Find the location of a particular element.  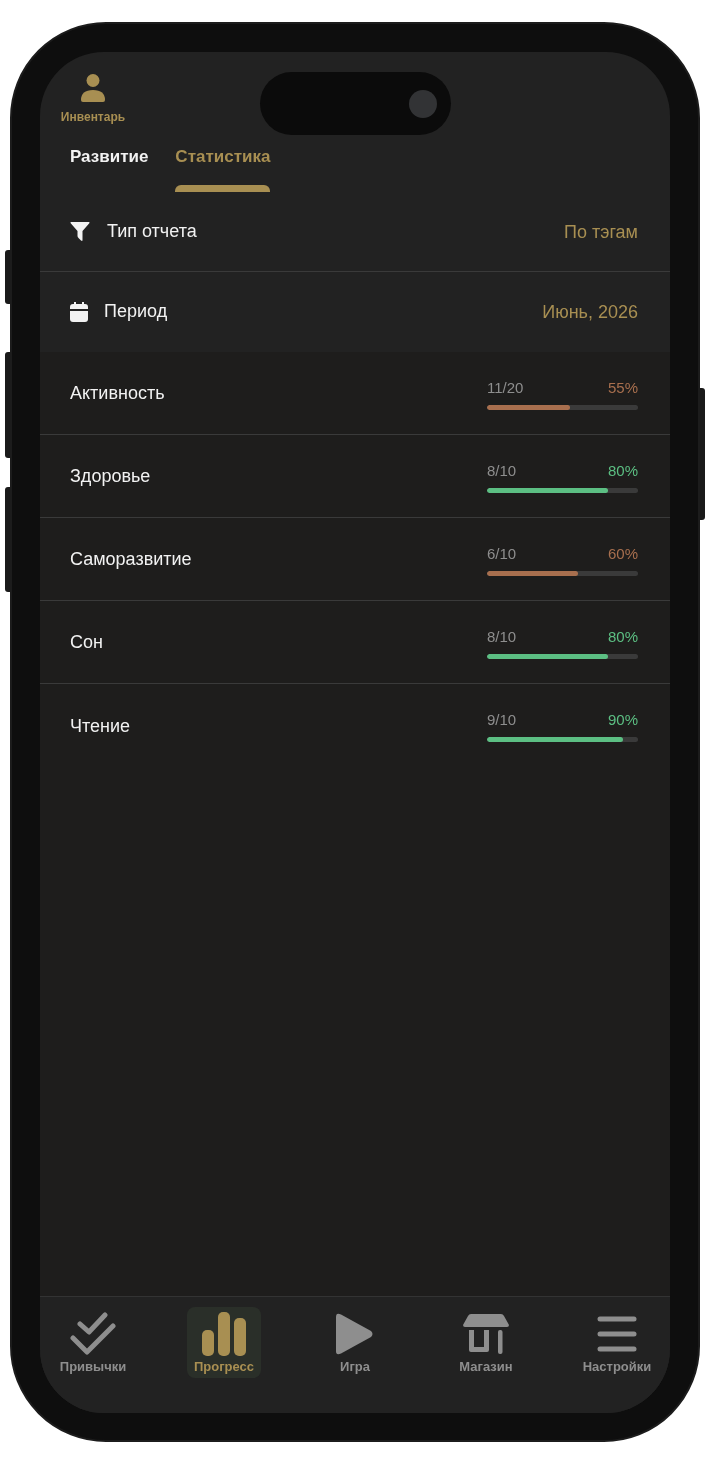

nav-button: Магазин is located at coordinates (486, 1342).